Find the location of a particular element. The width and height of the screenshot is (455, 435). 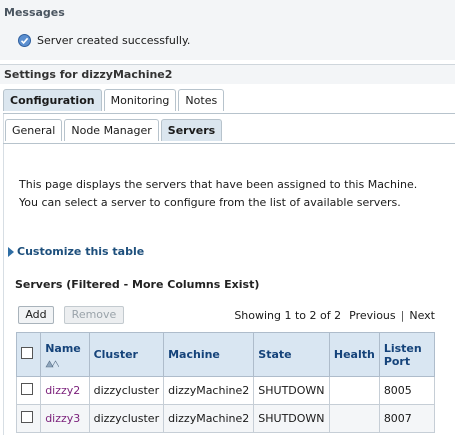

column-header-name: Name is located at coordinates (65, 354).